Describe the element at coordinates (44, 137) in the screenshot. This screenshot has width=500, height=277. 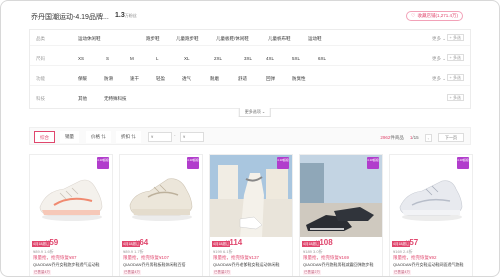
I see `sort-tab-overall: 综合` at that location.